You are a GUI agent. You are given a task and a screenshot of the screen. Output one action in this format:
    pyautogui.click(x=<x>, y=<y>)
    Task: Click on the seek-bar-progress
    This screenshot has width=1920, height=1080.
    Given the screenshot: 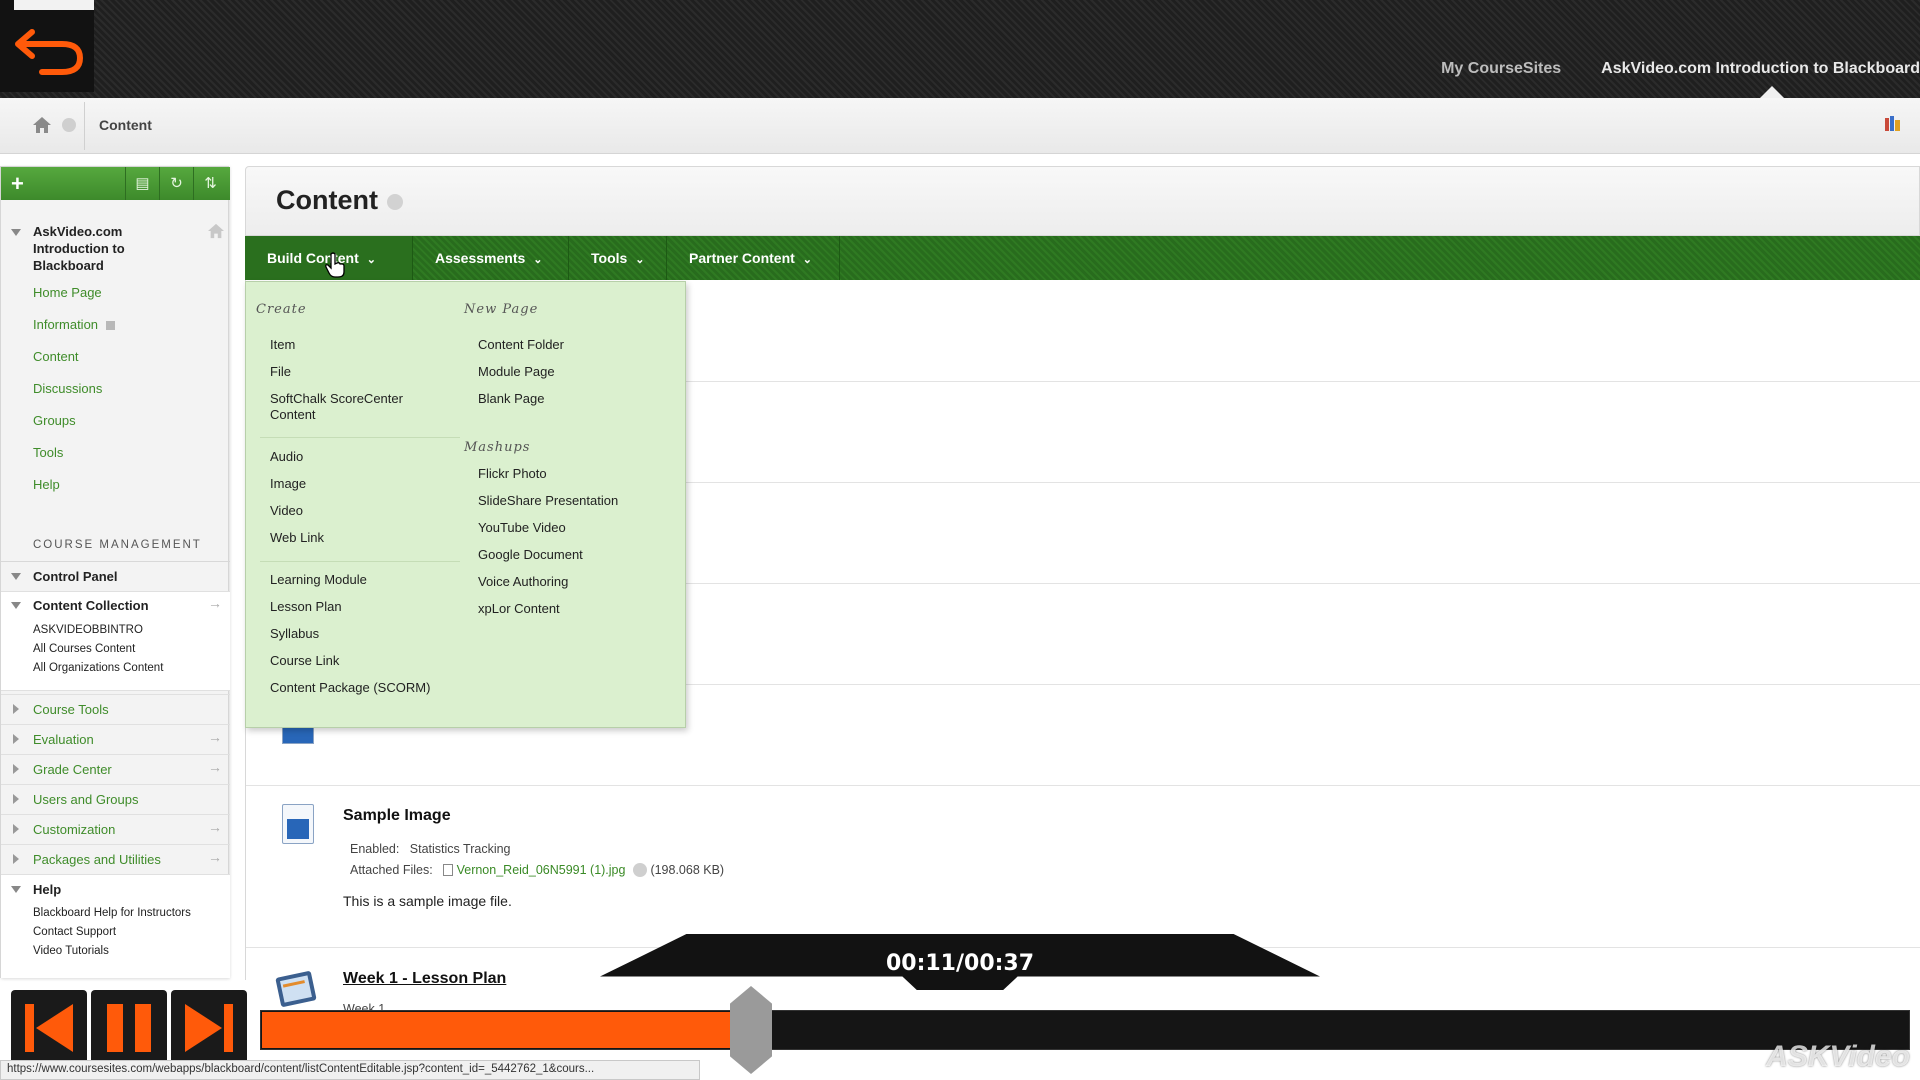 What is the action you would take?
    pyautogui.click(x=506, y=1030)
    